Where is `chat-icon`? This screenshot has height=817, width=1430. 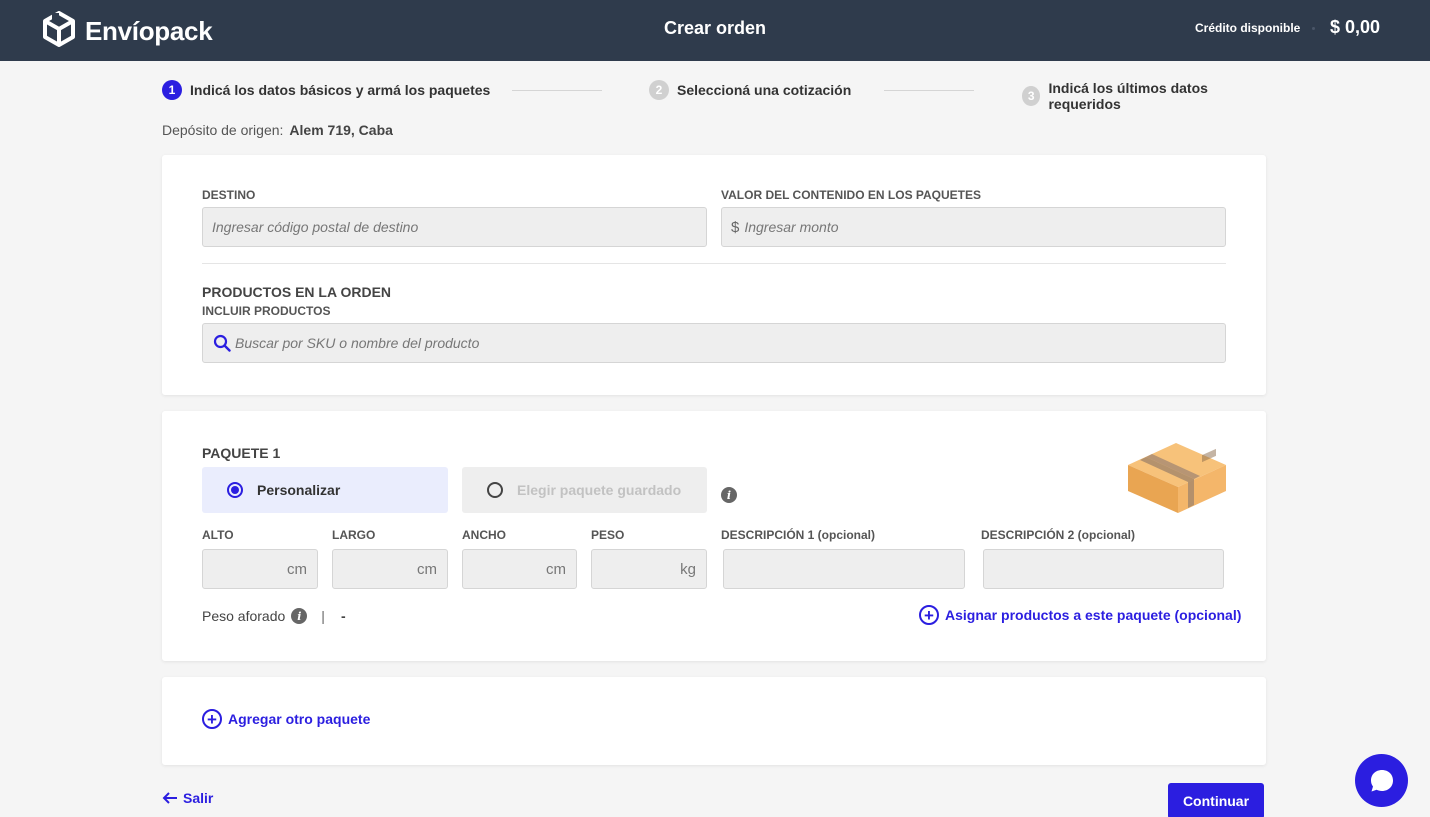 chat-icon is located at coordinates (1382, 781).